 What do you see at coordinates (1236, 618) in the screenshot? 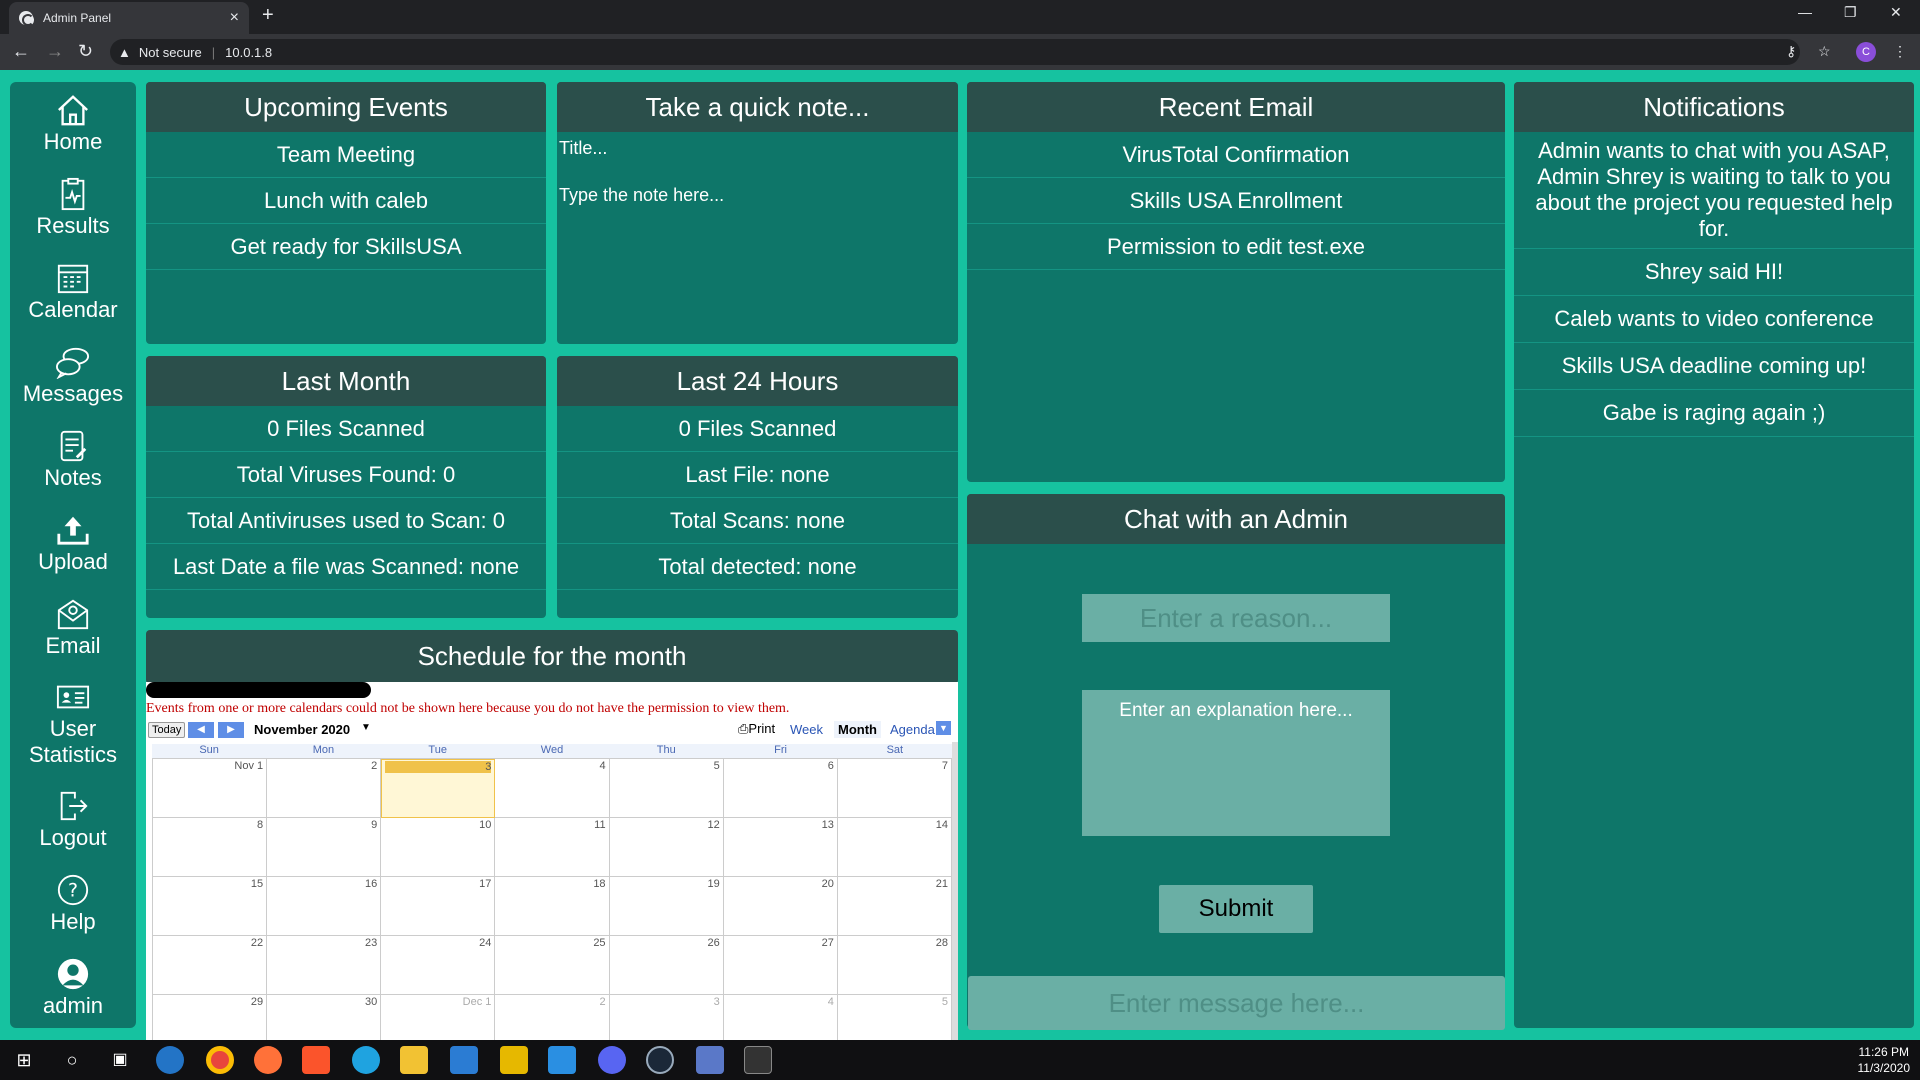
I see `reason-input` at bounding box center [1236, 618].